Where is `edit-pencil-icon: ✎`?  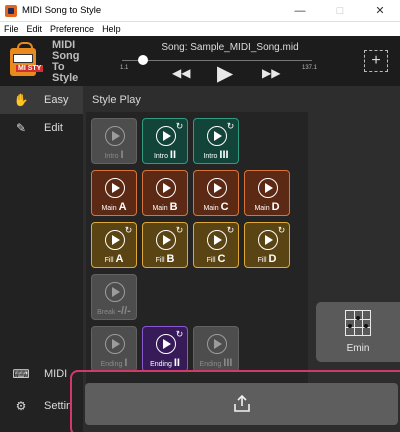
edit-pencil-icon: ✎ is located at coordinates (21, 128).